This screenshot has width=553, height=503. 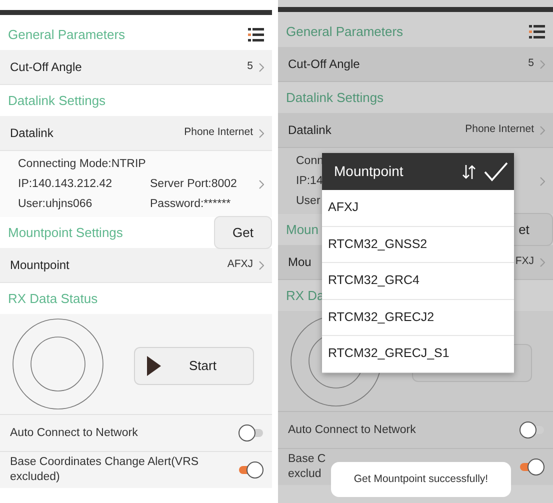 What do you see at coordinates (421, 479) in the screenshot?
I see `toast-message: Get Mountpoint successfully!` at bounding box center [421, 479].